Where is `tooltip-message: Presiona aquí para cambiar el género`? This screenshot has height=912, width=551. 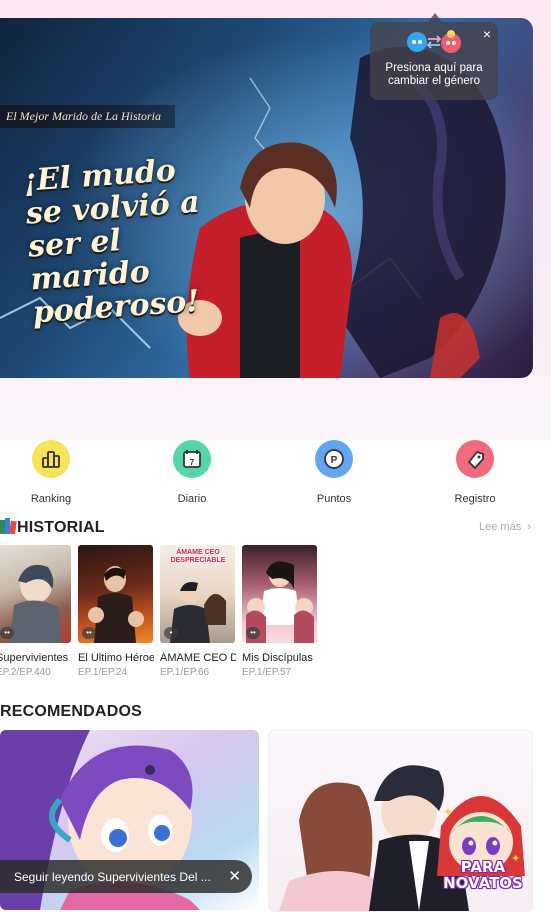 tooltip-message: Presiona aquí para cambiar el género is located at coordinates (434, 75).